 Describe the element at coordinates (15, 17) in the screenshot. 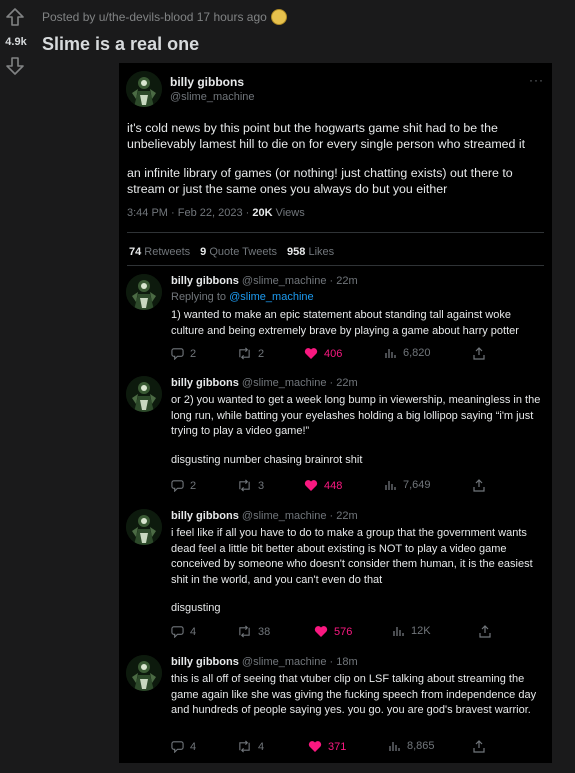

I see `upvote-arrow-icon` at that location.